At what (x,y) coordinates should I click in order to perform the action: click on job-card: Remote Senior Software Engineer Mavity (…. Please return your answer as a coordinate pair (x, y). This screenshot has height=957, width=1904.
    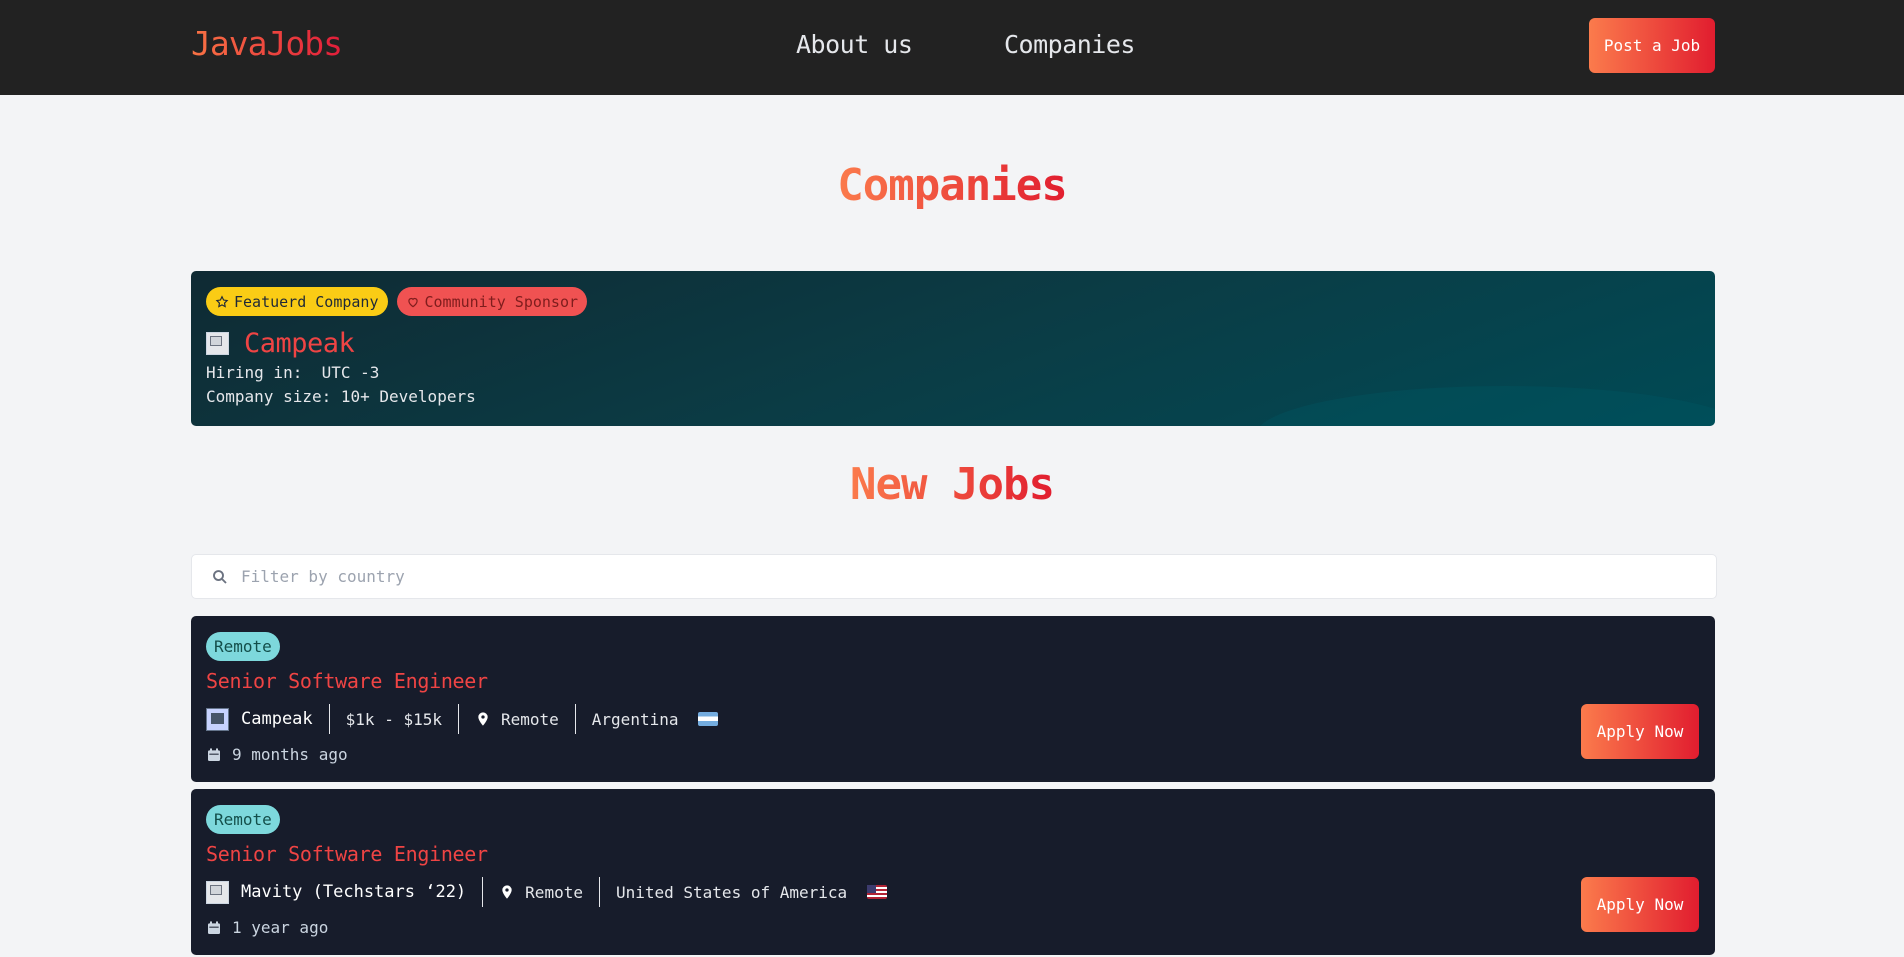
    Looking at the image, I should click on (953, 872).